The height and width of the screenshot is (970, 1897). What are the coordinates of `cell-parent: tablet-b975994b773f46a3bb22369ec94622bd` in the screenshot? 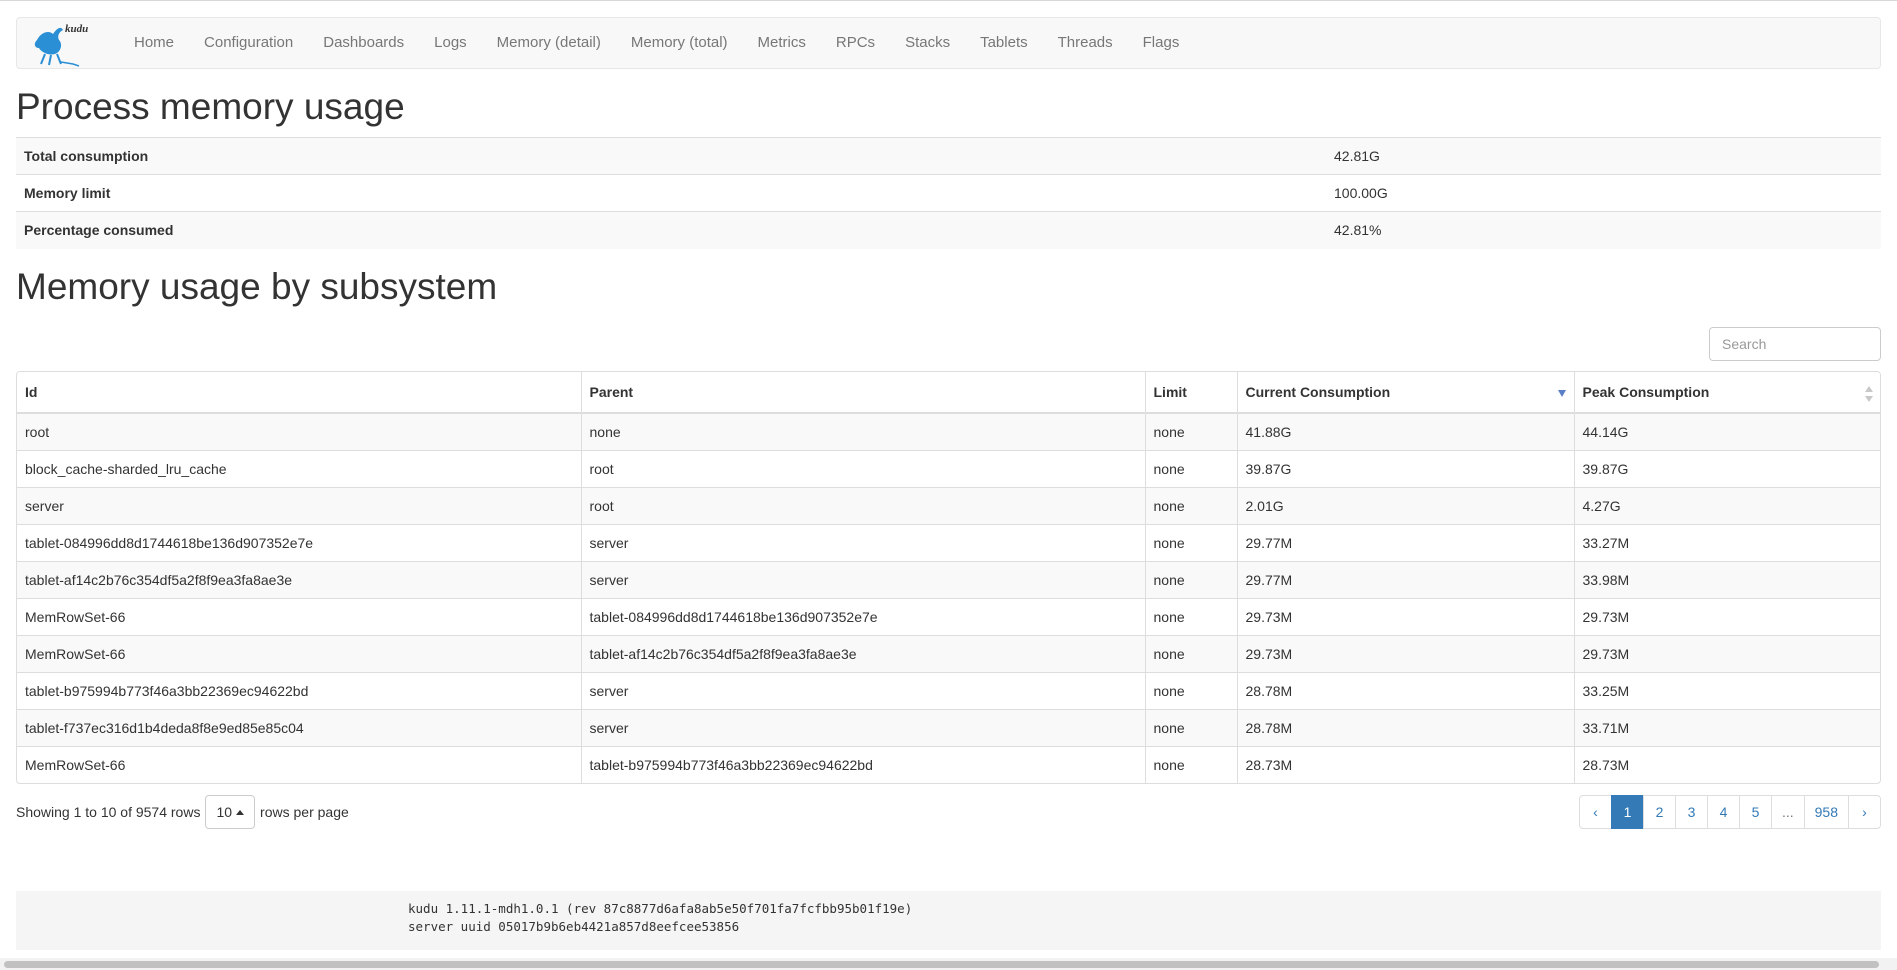 It's located at (863, 764).